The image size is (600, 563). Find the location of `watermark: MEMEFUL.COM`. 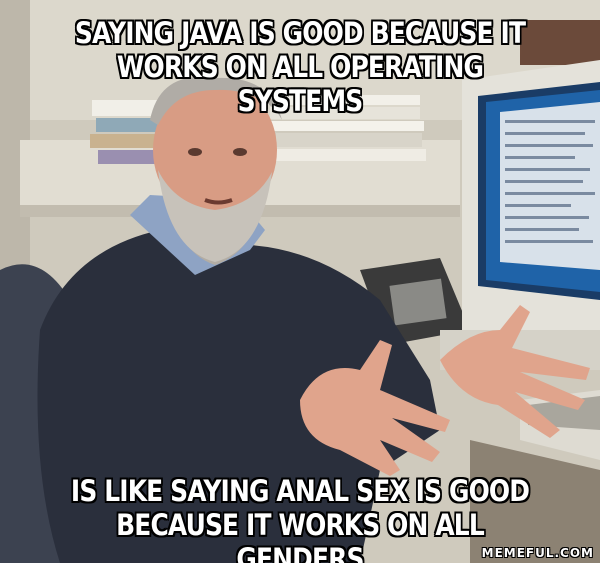

watermark: MEMEFUL.COM is located at coordinates (537, 553).